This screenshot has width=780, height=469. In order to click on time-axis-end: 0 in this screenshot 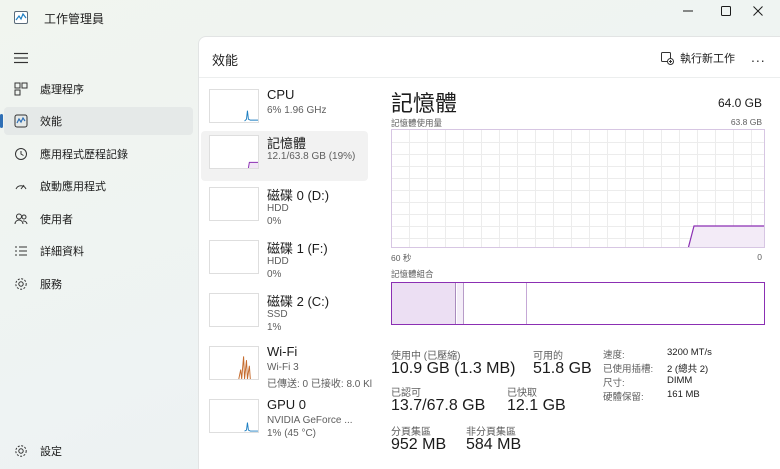, I will do `click(759, 257)`.